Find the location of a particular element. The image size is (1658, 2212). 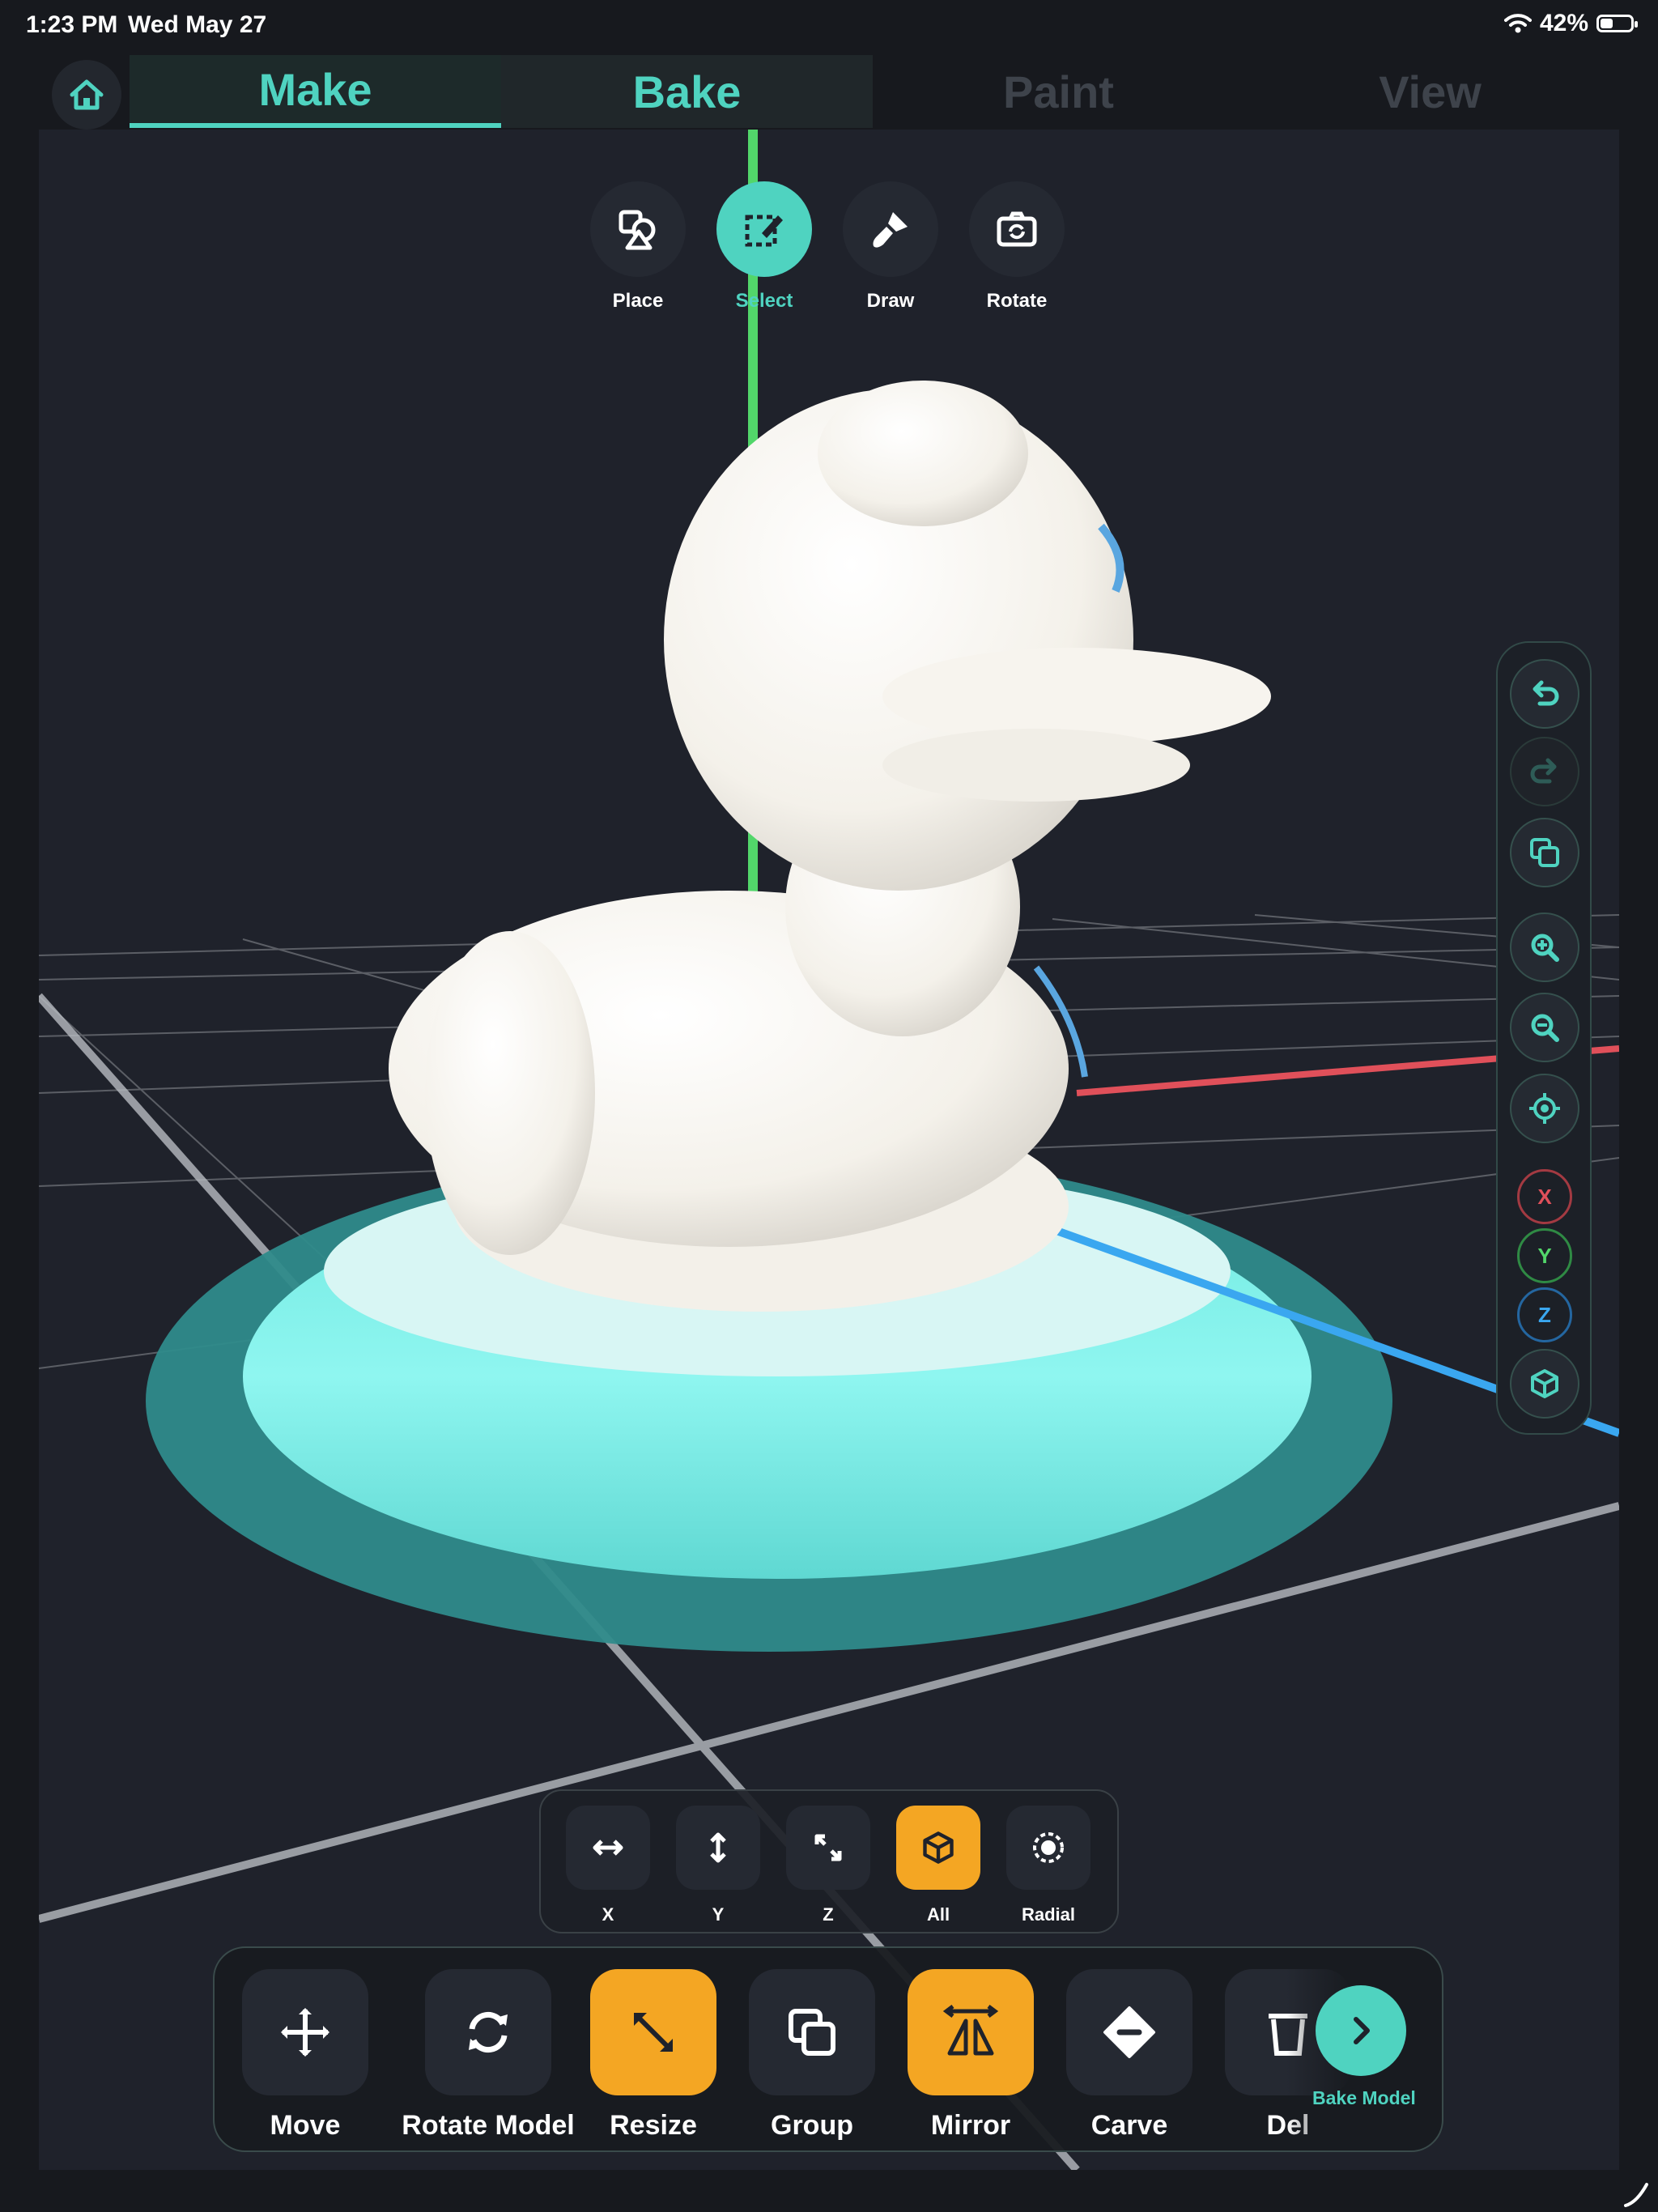

axis-option-all: All is located at coordinates (938, 1865).